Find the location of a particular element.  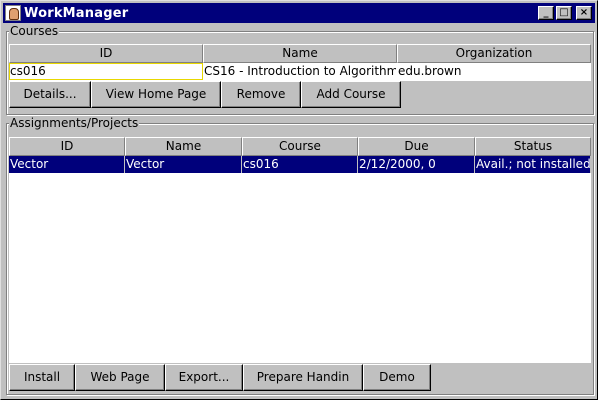

column-header-course: Course is located at coordinates (300, 146).